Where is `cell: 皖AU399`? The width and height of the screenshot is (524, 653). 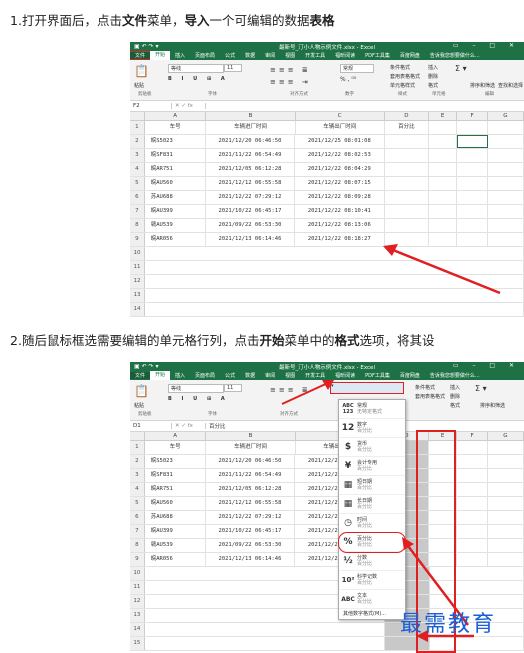
cell: 皖AU399 is located at coordinates (175, 211).